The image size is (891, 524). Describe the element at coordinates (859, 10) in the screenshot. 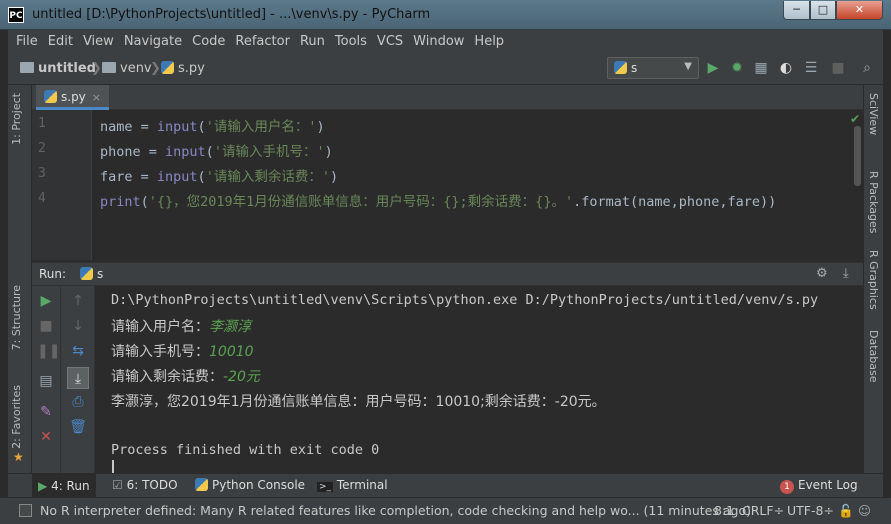

I see `close-button: ✕` at that location.